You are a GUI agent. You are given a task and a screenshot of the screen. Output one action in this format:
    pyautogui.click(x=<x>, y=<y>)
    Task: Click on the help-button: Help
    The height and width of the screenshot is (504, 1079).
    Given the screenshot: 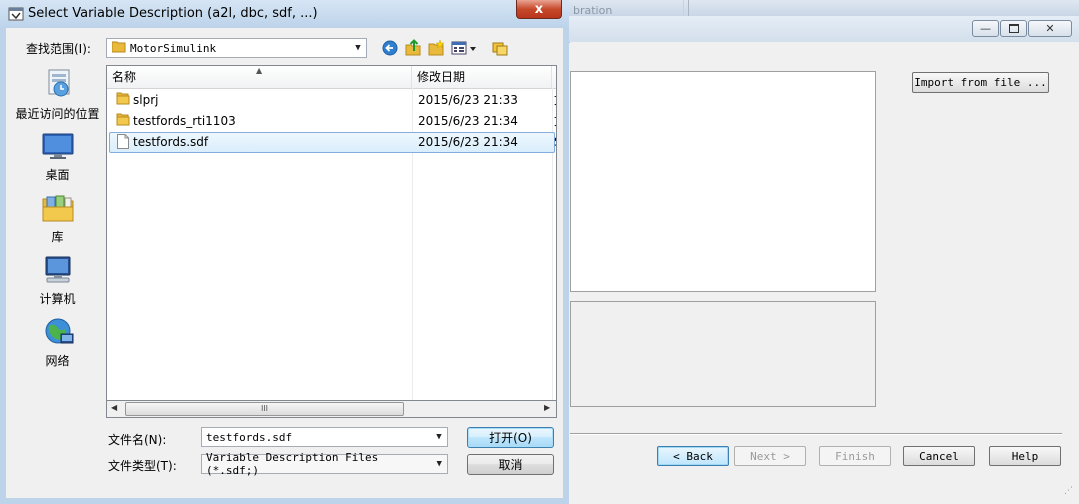 What is the action you would take?
    pyautogui.click(x=1025, y=456)
    